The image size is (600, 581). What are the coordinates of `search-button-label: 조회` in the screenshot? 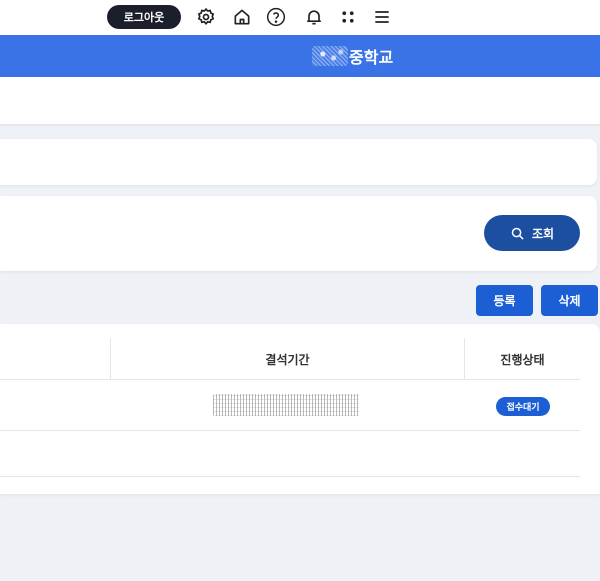 It's located at (543, 233).